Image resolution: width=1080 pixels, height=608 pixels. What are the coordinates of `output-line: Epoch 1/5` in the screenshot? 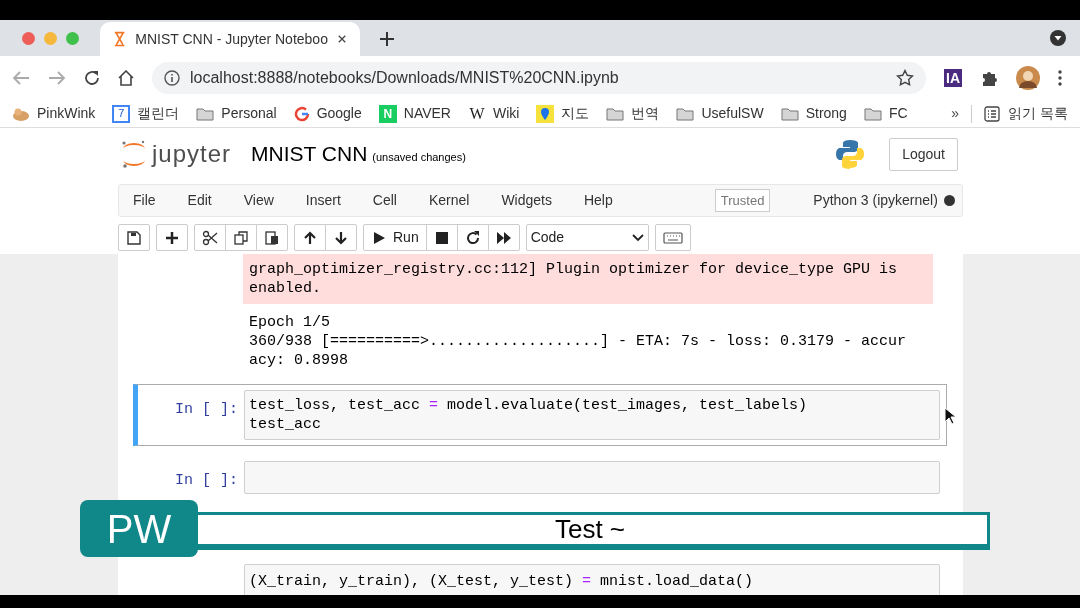 It's located at (290, 322).